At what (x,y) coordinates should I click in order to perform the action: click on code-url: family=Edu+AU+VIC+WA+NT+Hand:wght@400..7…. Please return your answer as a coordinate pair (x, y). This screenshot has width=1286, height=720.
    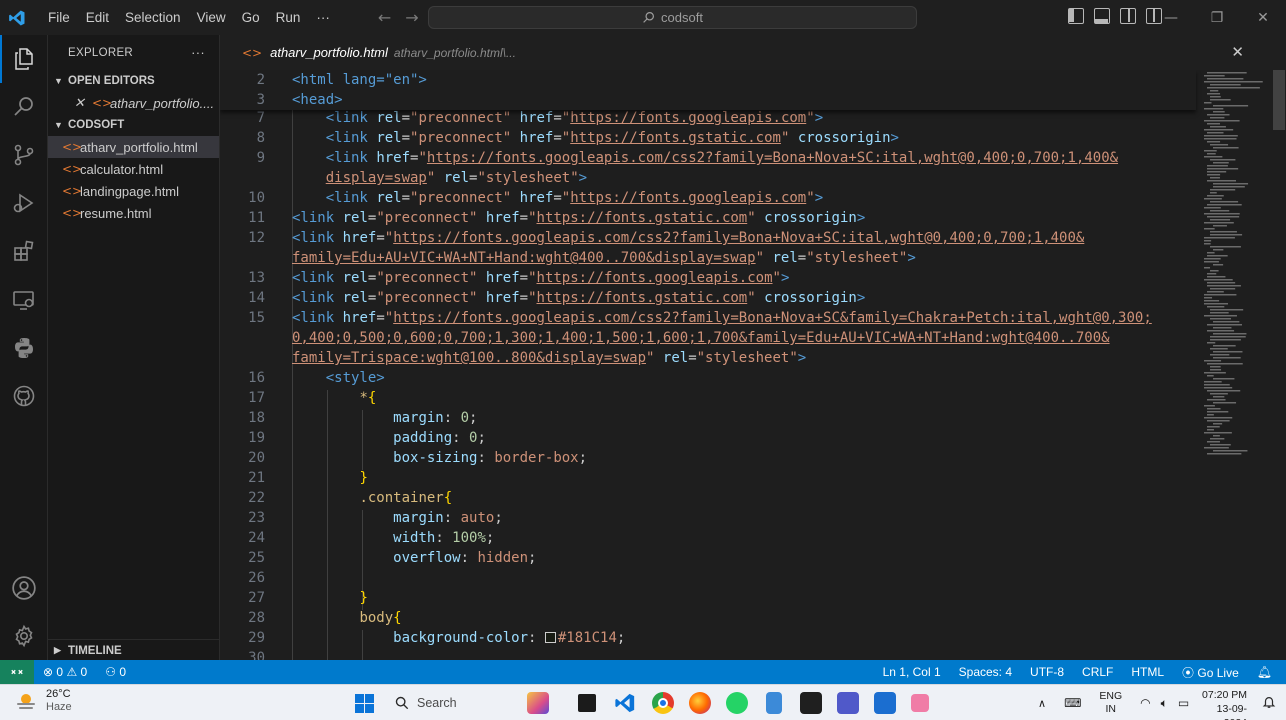
    Looking at the image, I should click on (524, 258).